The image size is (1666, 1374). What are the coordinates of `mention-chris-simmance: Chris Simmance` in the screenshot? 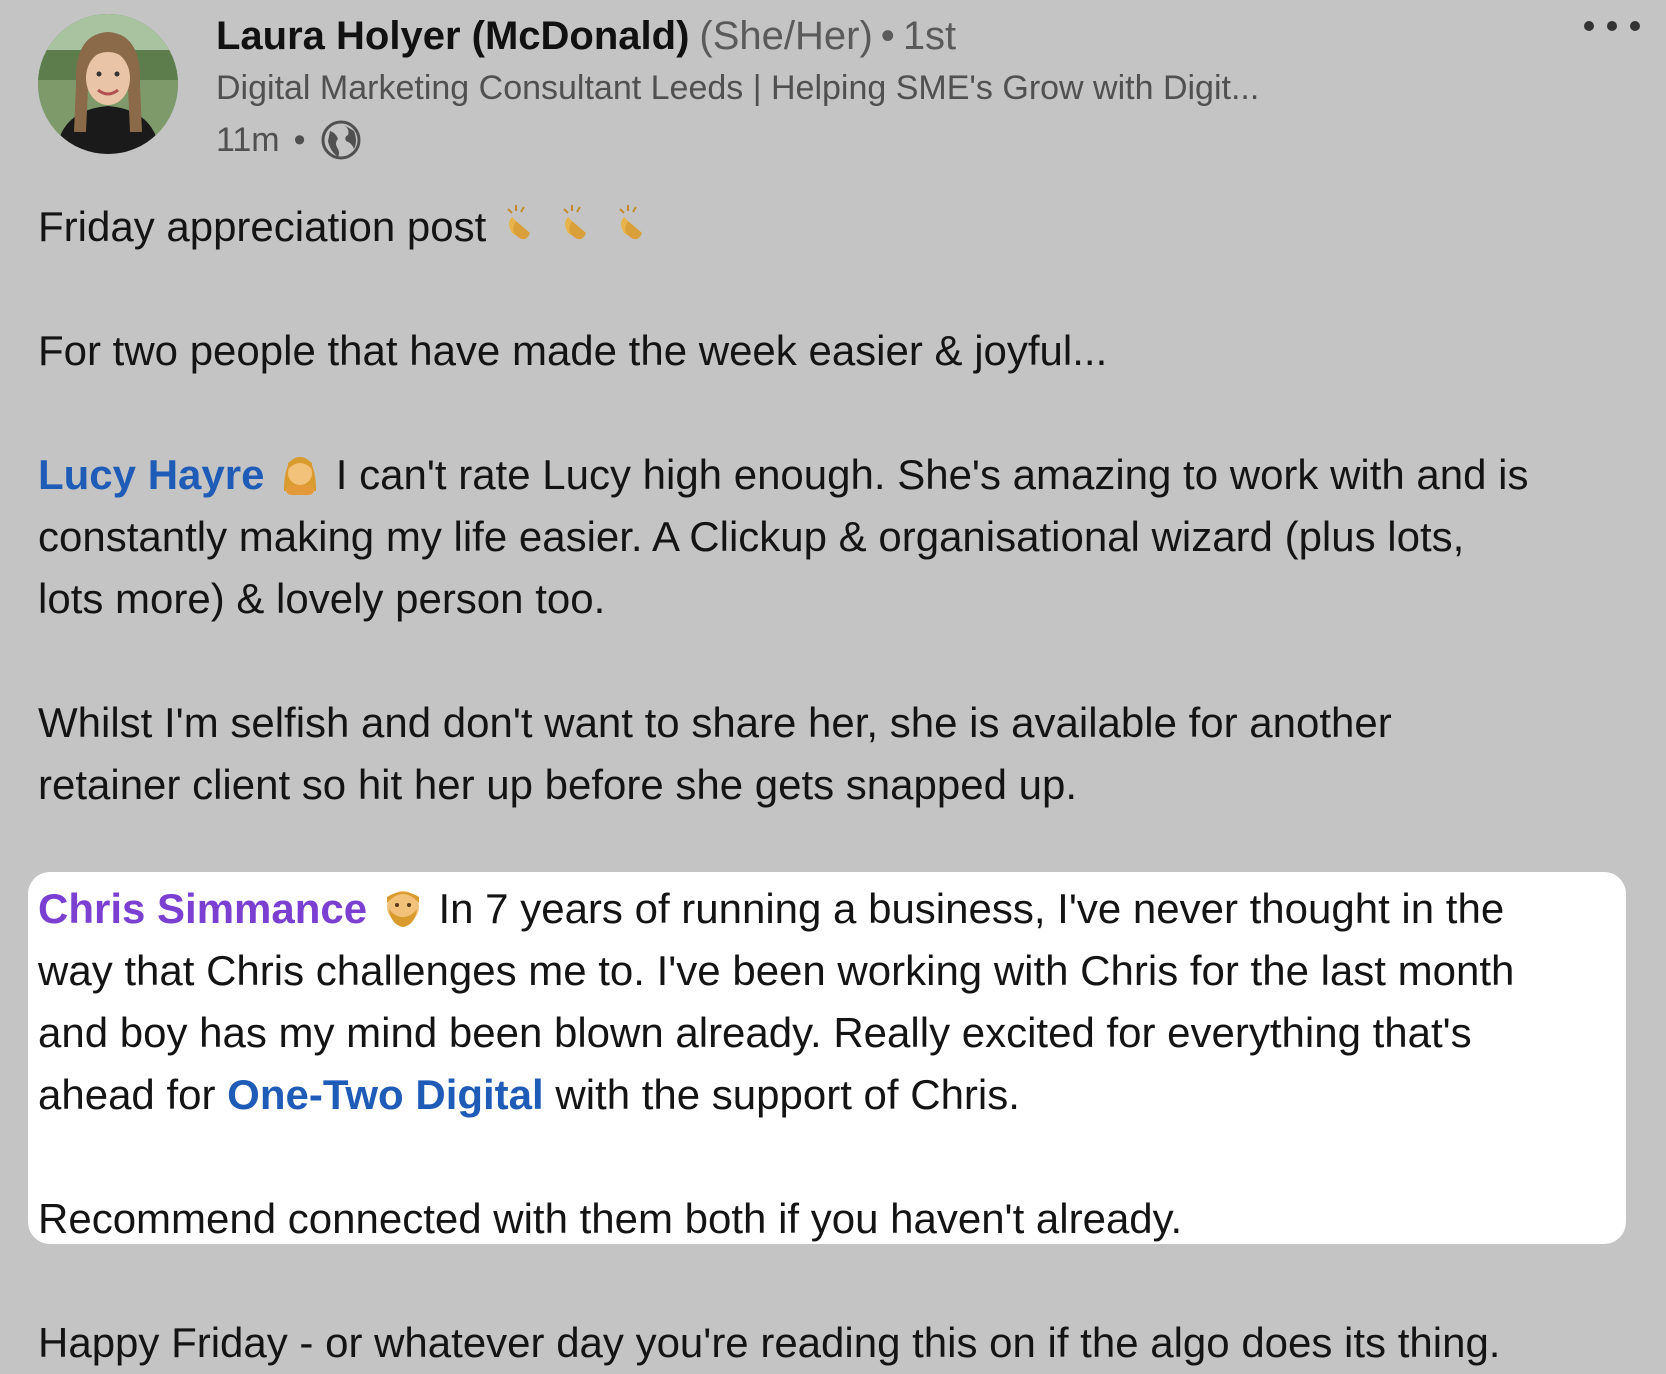 It's located at (202, 908).